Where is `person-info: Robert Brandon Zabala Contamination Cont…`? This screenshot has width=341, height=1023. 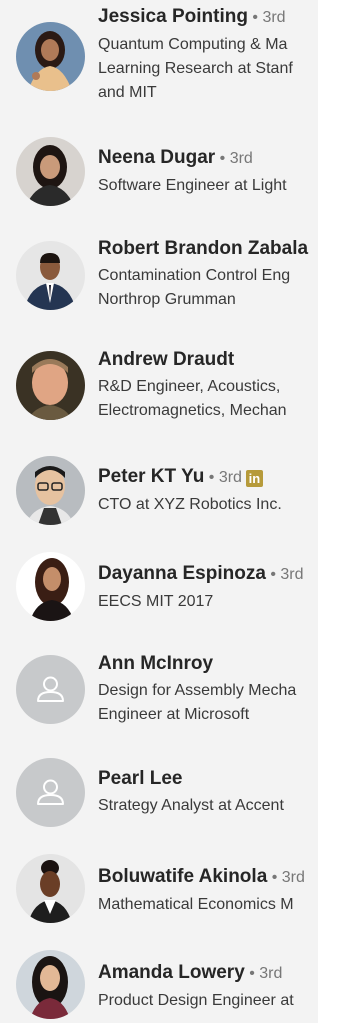 person-info: Robert Brandon Zabala Contamination Cont… is located at coordinates (208, 274).